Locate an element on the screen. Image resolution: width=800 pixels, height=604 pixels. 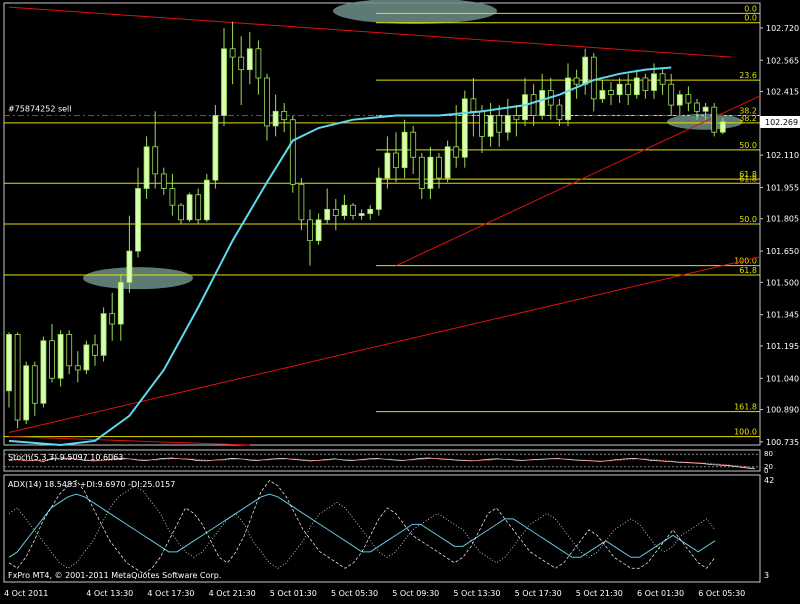
adx-label: ADX(14) 18.5483 +DI:9.6970 -DI:25.0157 is located at coordinates (91, 484).